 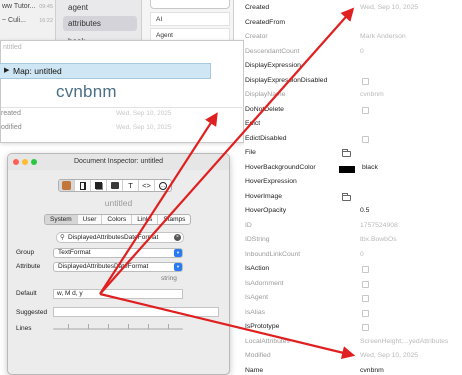 What do you see at coordinates (370, 167) in the screenshot?
I see `attribute-value: black` at bounding box center [370, 167].